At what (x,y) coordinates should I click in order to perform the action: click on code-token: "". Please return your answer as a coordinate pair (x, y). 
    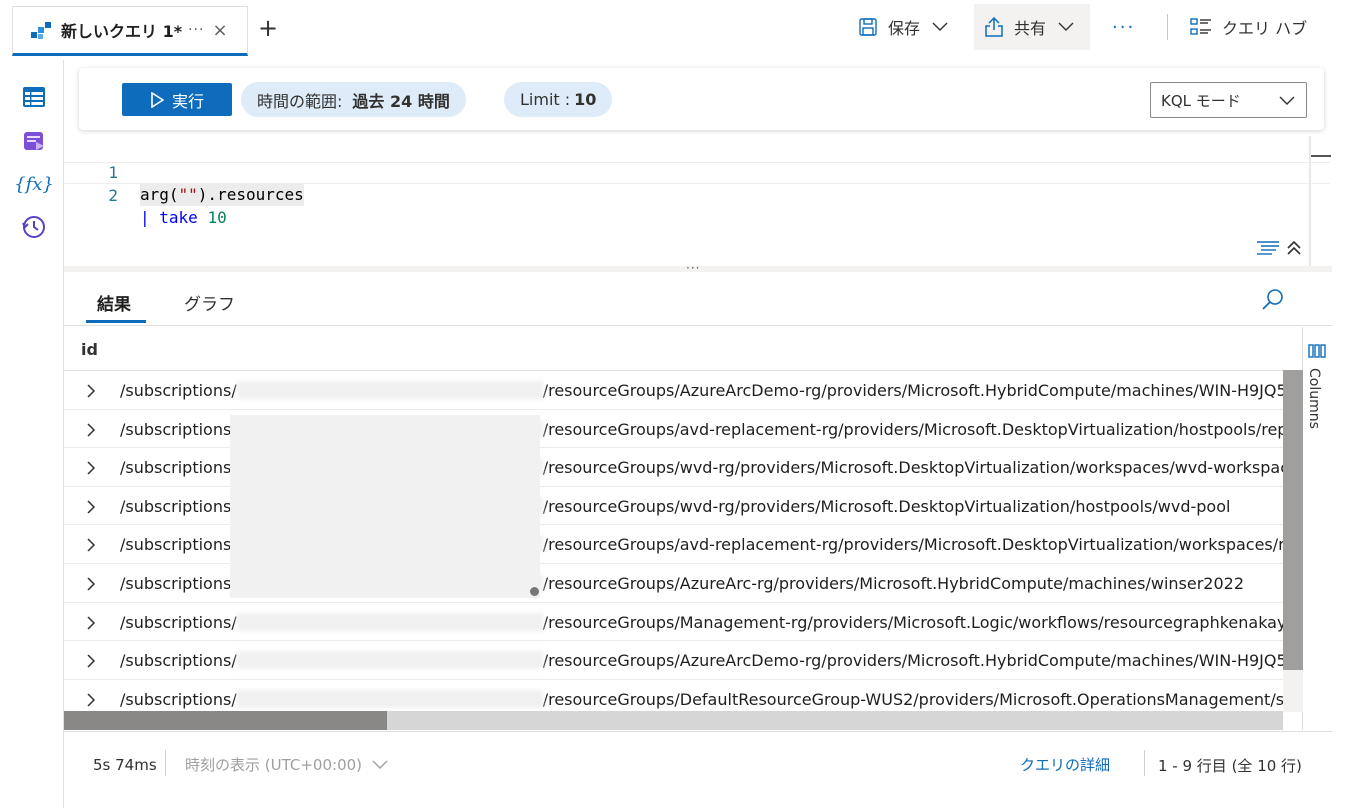
    Looking at the image, I should click on (188, 194).